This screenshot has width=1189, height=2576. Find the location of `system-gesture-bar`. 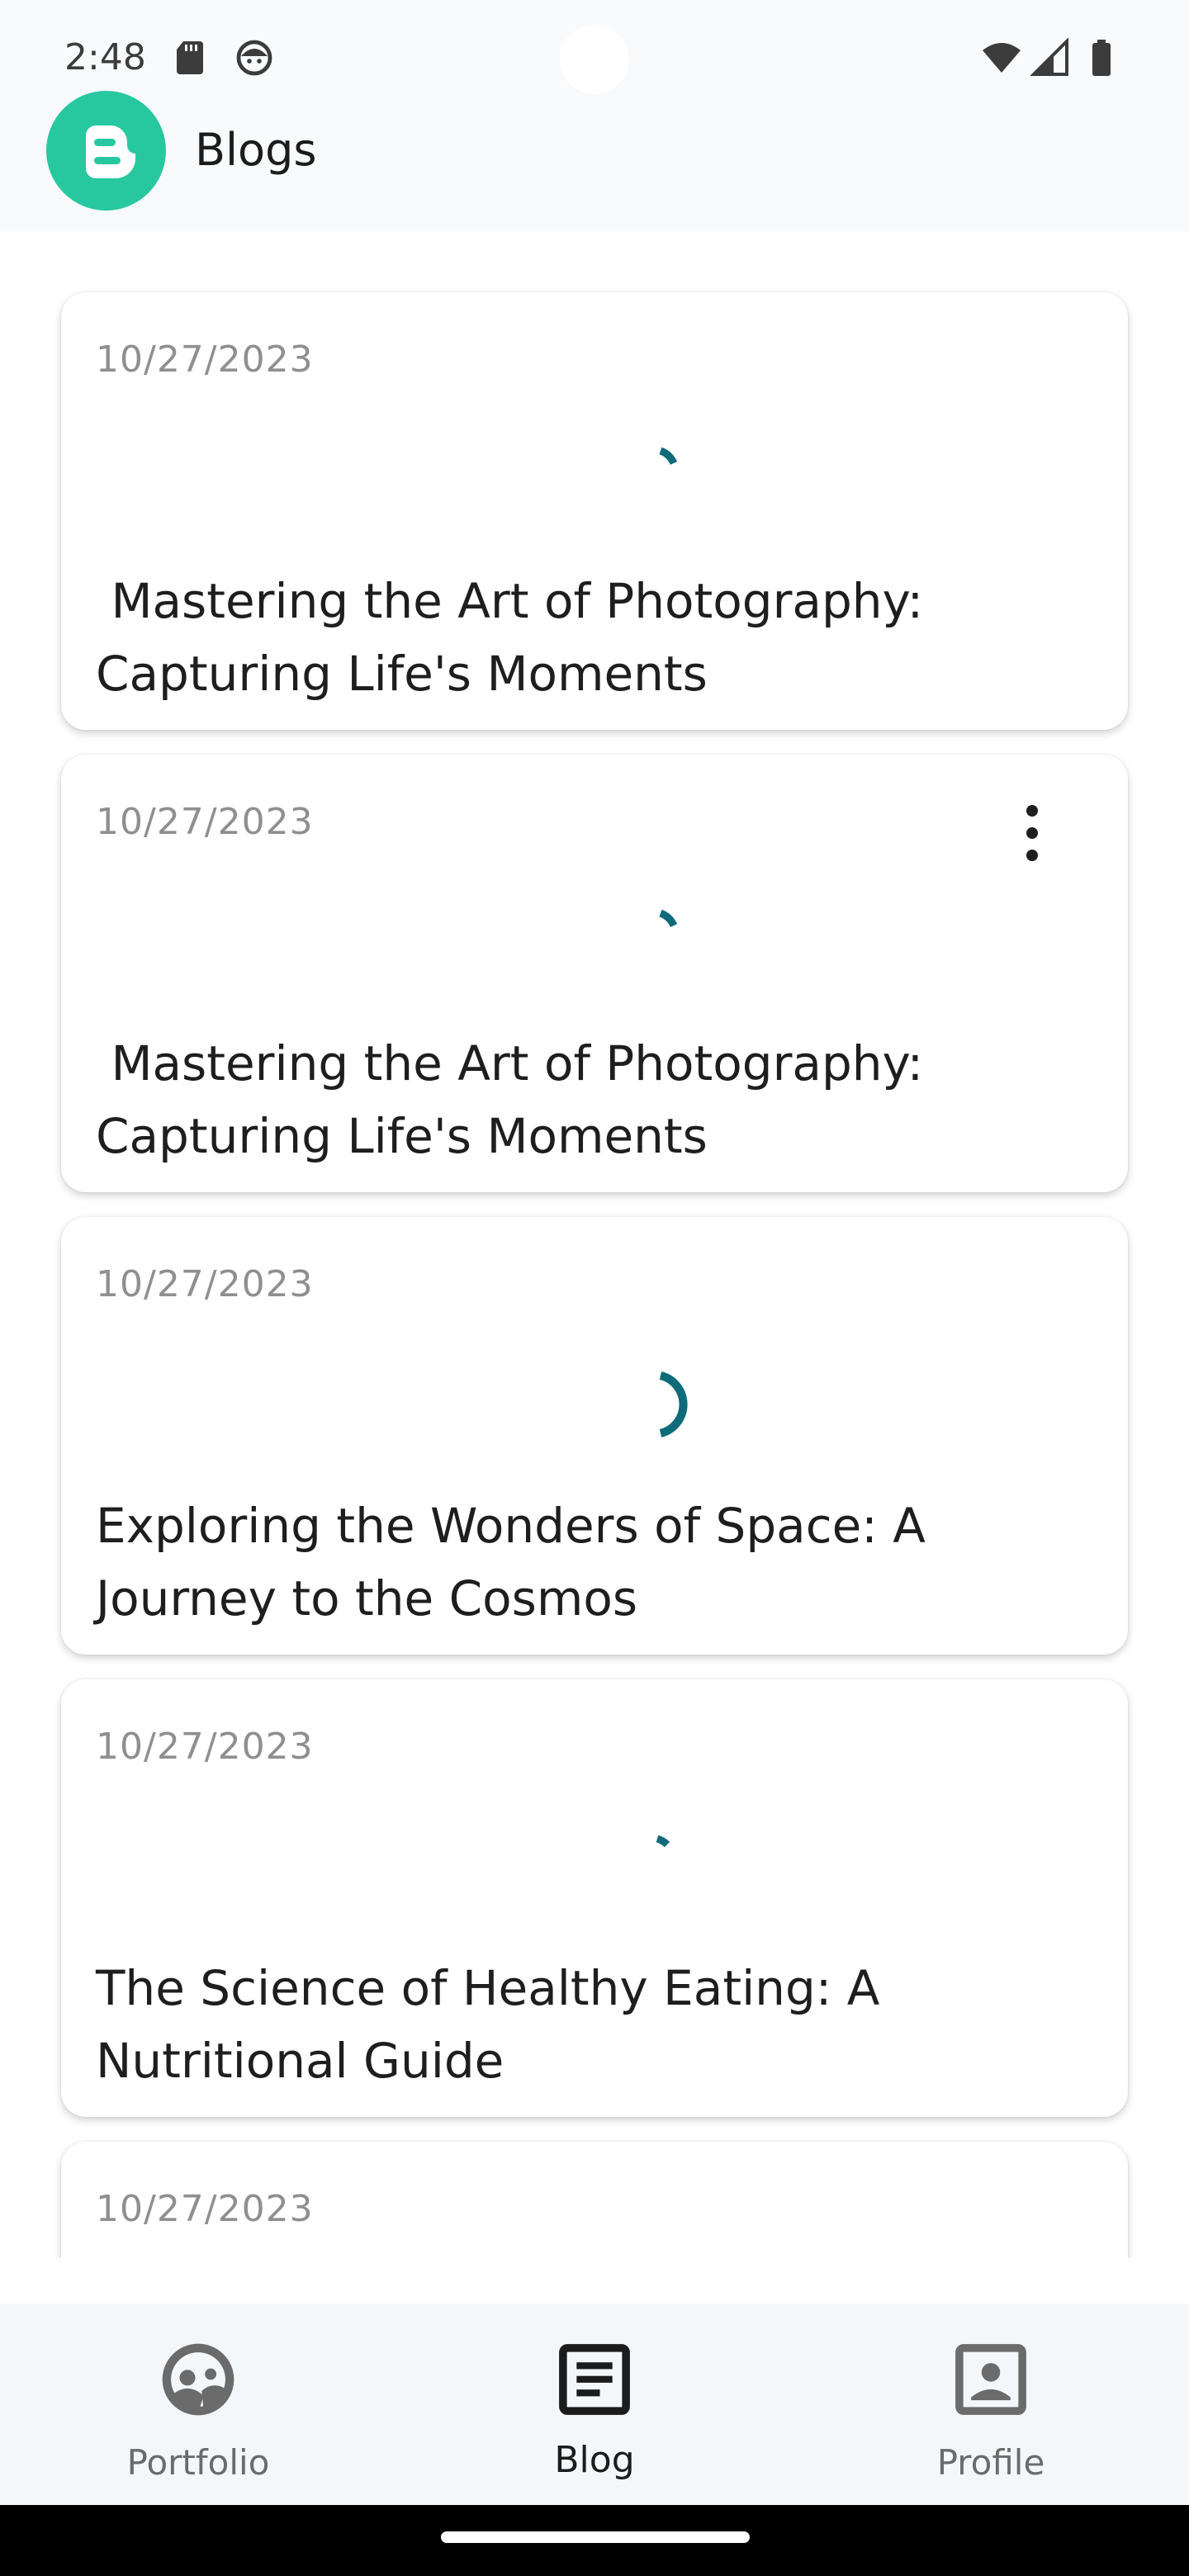

system-gesture-bar is located at coordinates (594, 2540).